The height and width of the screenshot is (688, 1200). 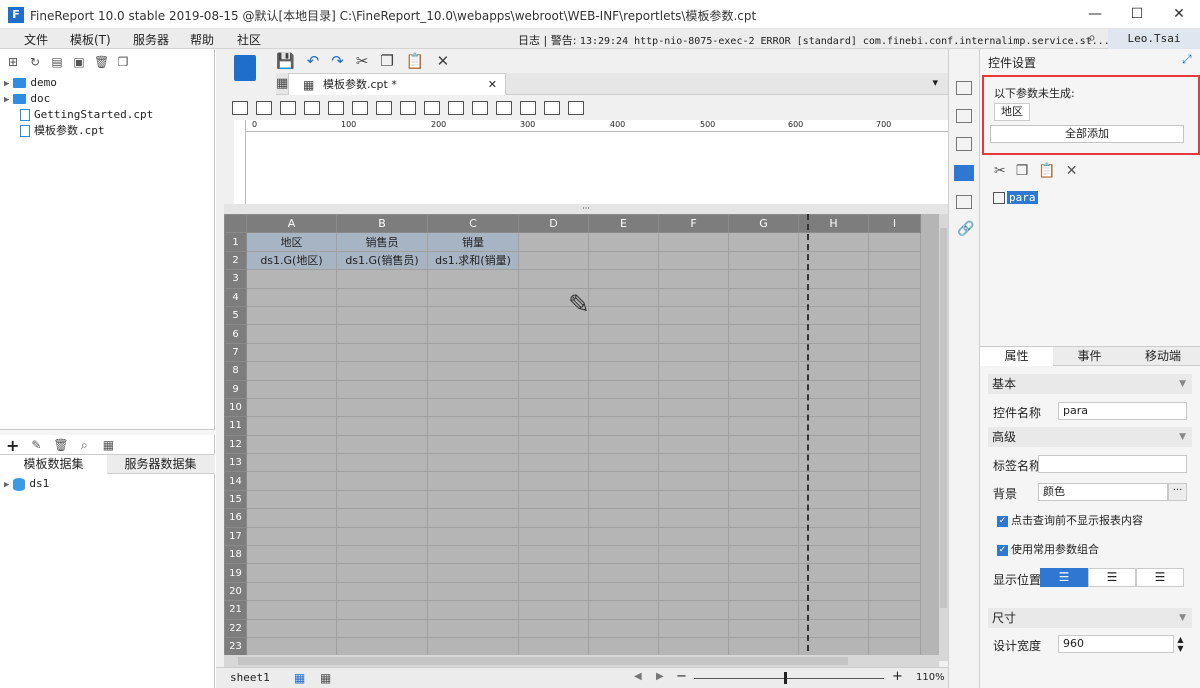 What do you see at coordinates (235, 371) in the screenshot?
I see `row-header: 8` at bounding box center [235, 371].